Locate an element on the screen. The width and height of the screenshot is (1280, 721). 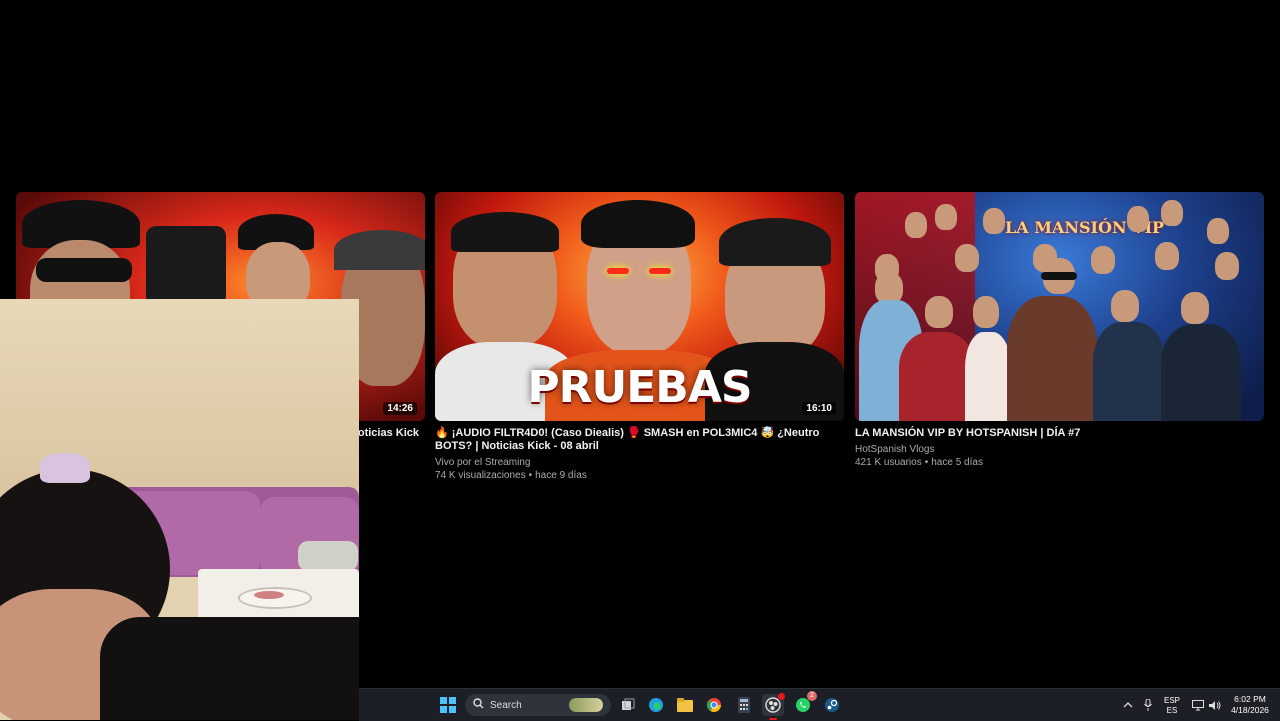
channel-name: Vivo por el Streaming is located at coordinates (639, 462).